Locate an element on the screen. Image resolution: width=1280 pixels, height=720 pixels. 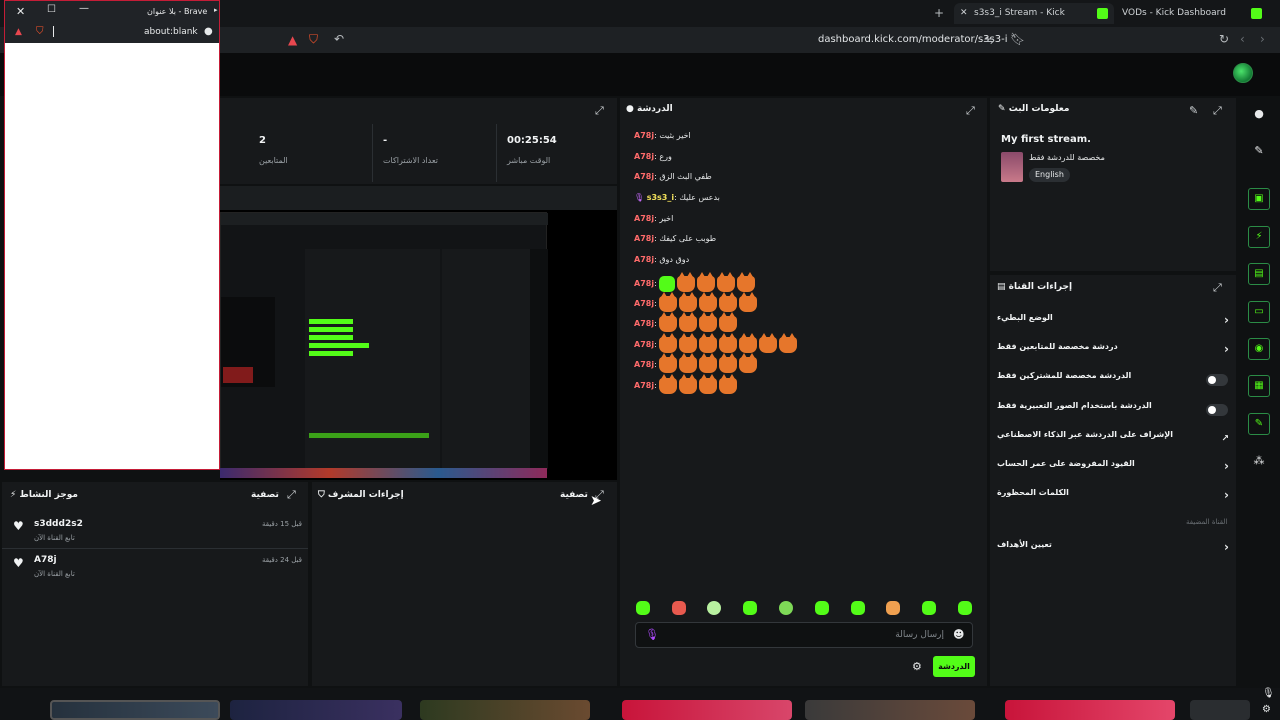
settings-icon: ⚙ is located at coordinates (1266, 709).